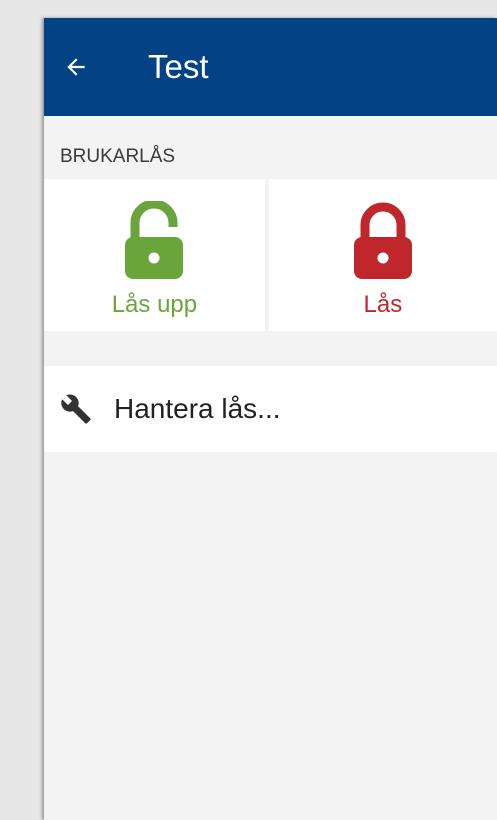  I want to click on lock-button: Lås, so click(382, 255).